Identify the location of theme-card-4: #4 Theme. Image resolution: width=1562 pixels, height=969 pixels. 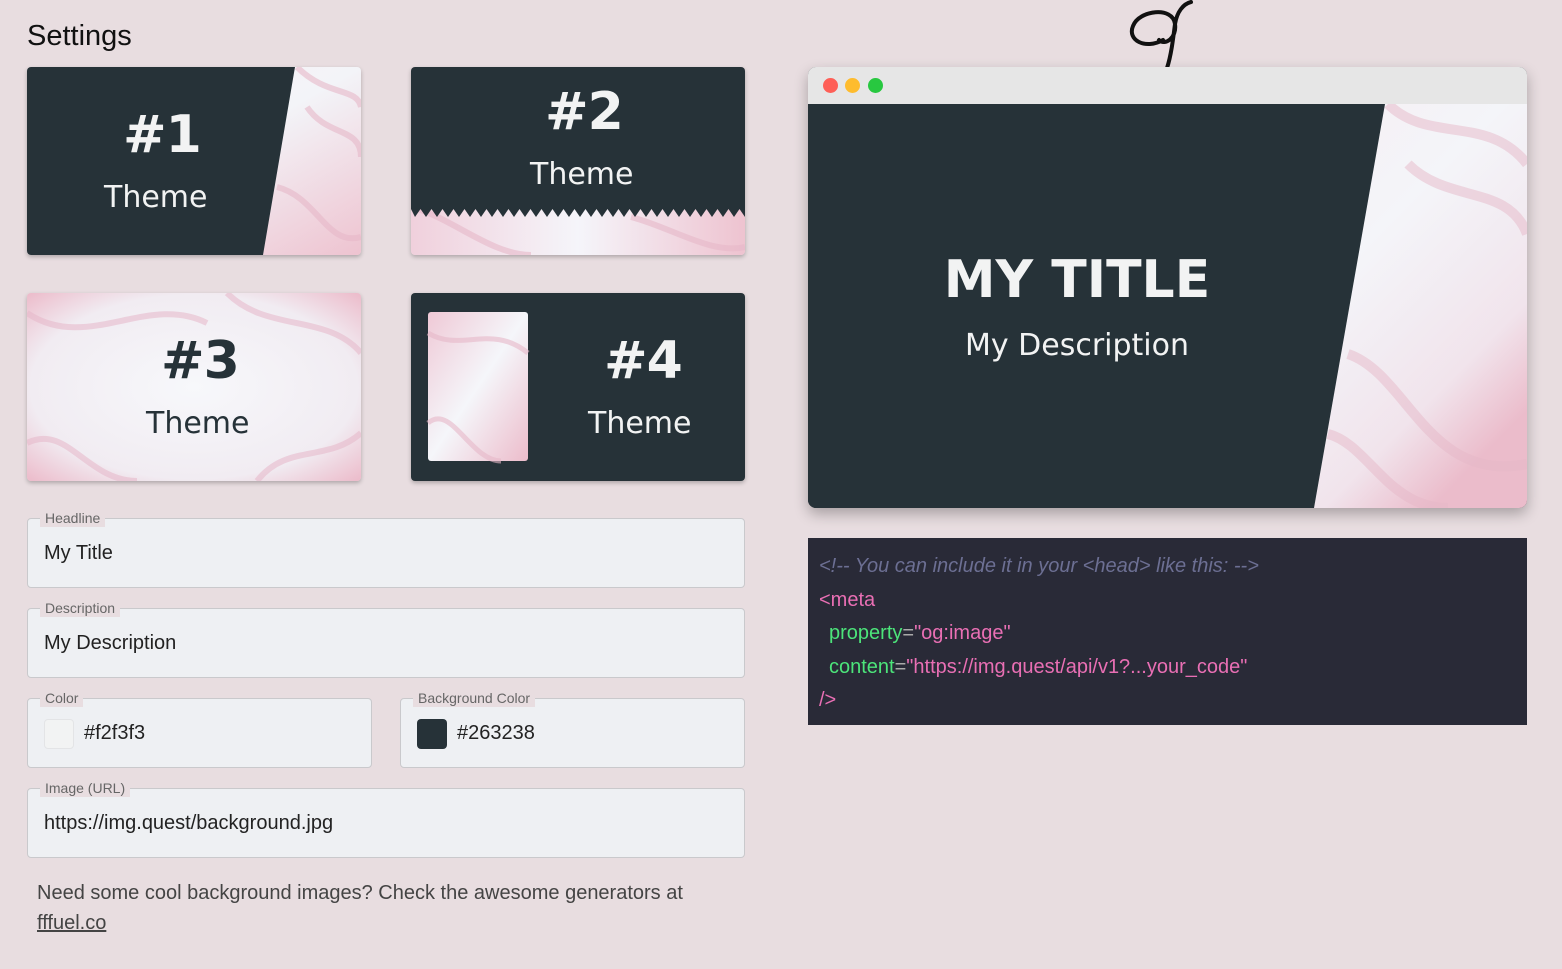
(578, 387).